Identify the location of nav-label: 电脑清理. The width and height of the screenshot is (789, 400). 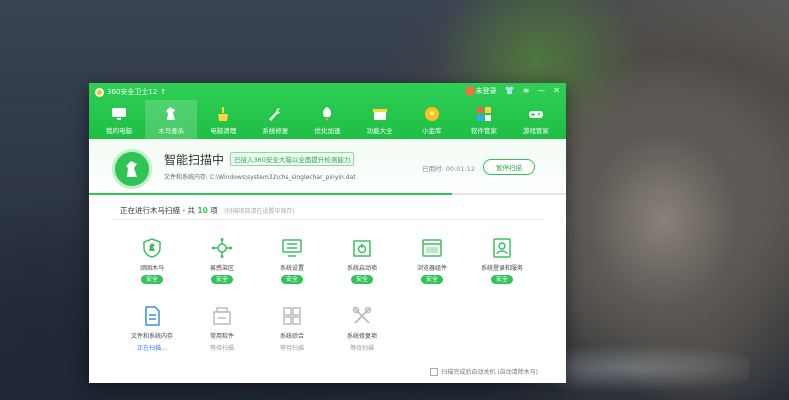
(223, 131).